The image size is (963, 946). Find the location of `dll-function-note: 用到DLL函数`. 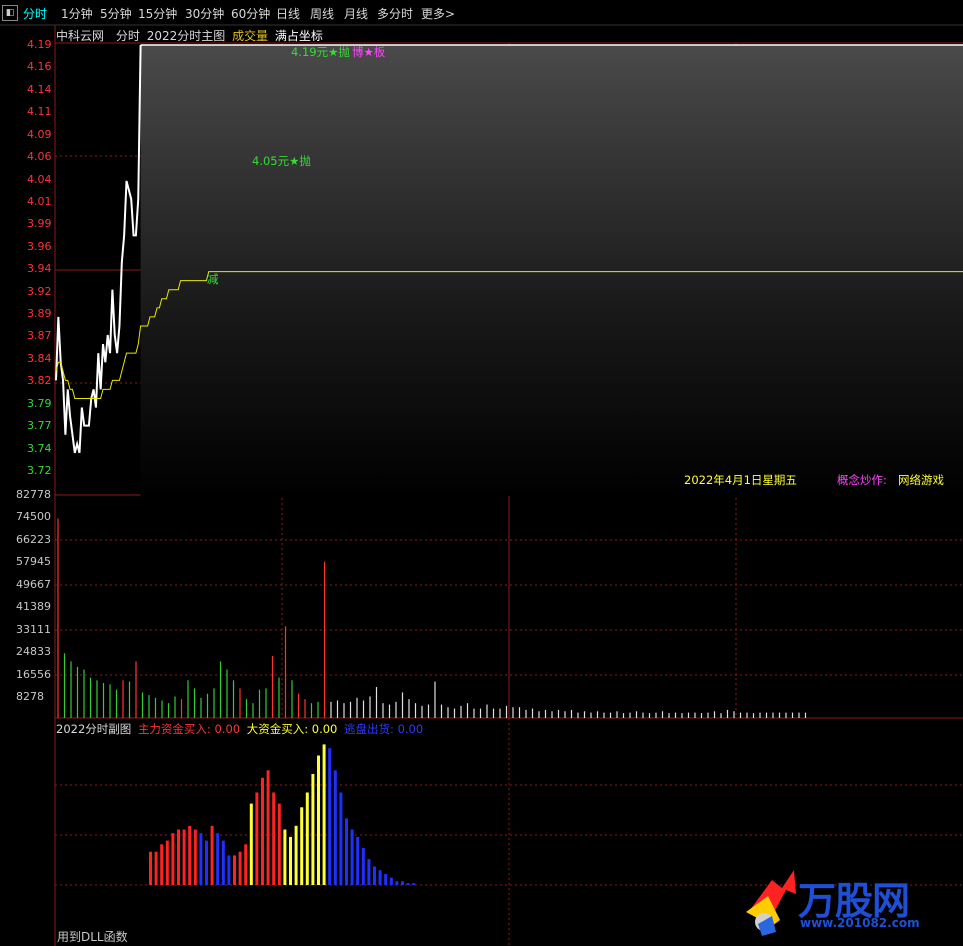

dll-function-note: 用到DLL函数 is located at coordinates (92, 937).